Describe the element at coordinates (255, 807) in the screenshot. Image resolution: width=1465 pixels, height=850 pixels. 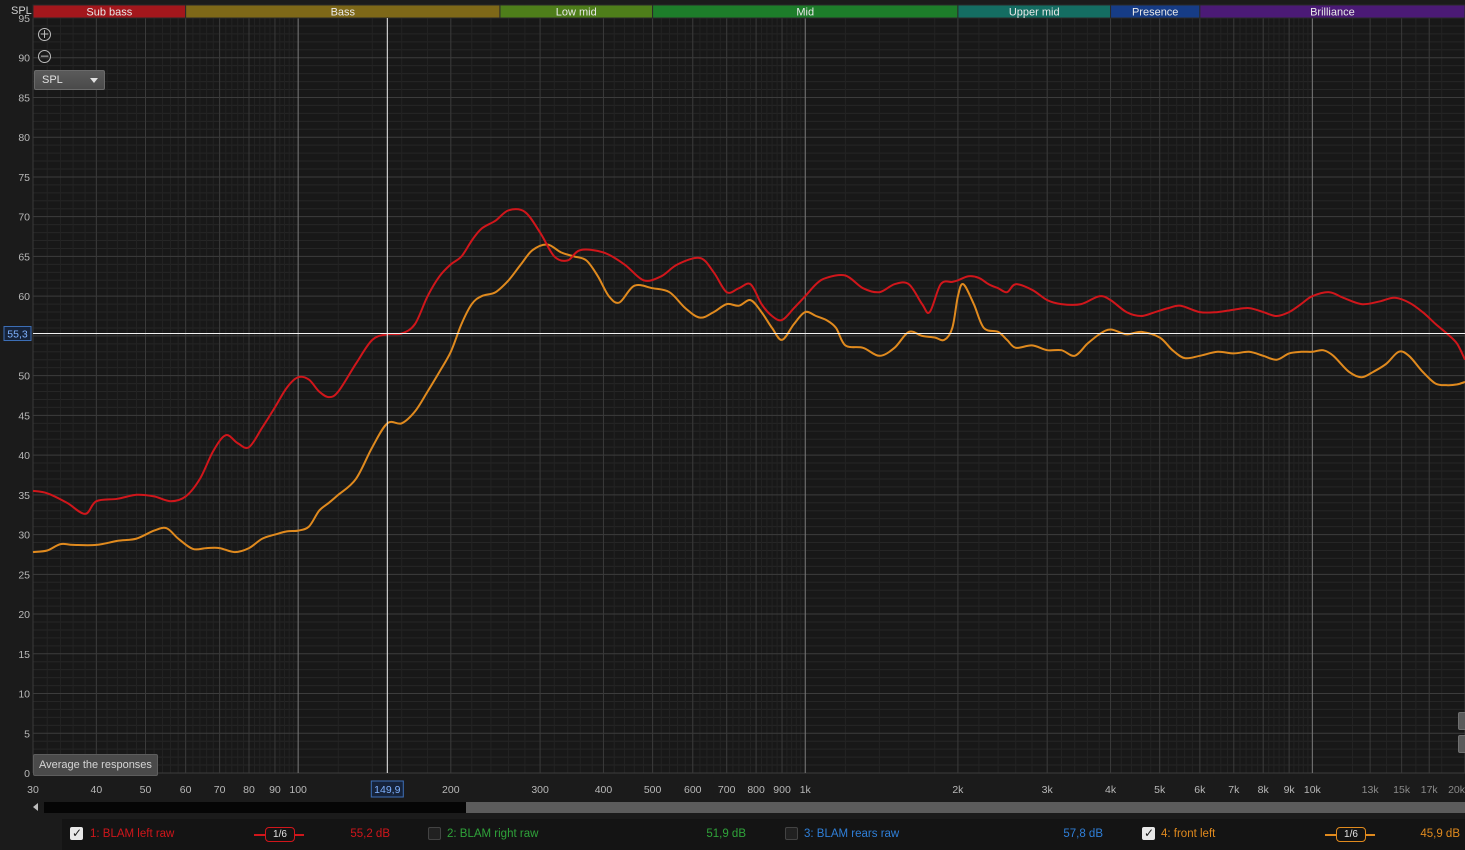
I see `horizontal-scrollbar-thumb` at that location.